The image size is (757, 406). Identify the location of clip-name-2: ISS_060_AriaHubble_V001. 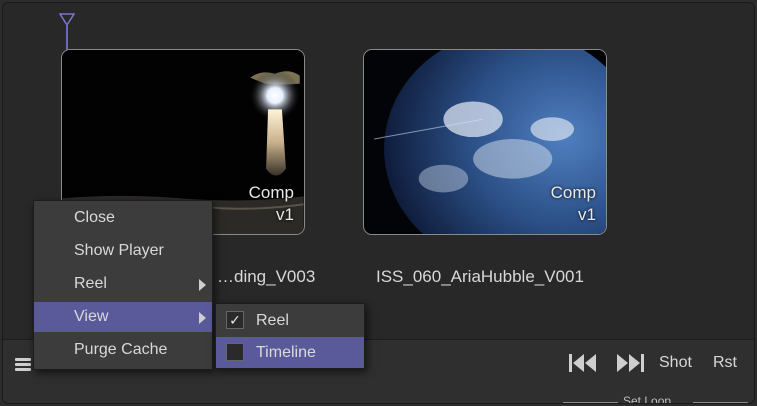
(480, 276).